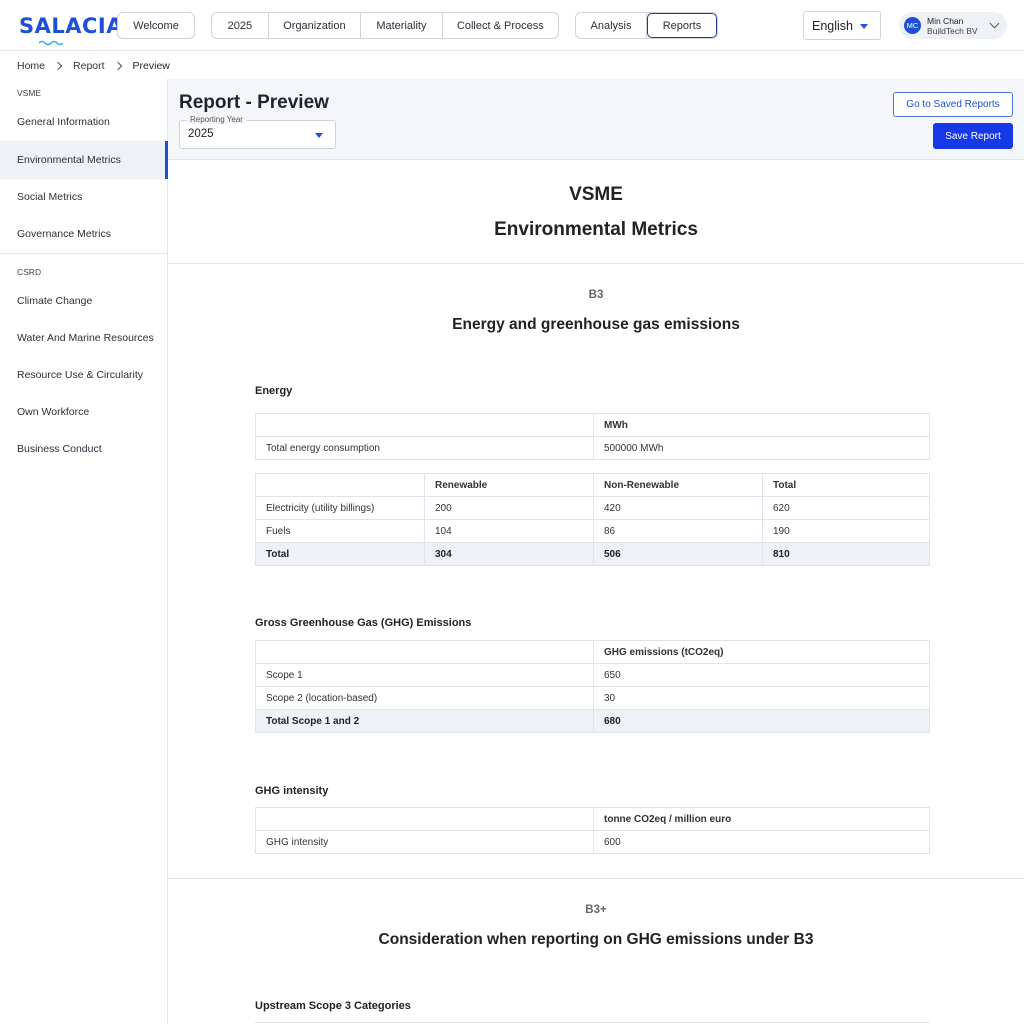 This screenshot has height=1024, width=1024. Describe the element at coordinates (761, 698) in the screenshot. I see `table-cell: 30` at that location.